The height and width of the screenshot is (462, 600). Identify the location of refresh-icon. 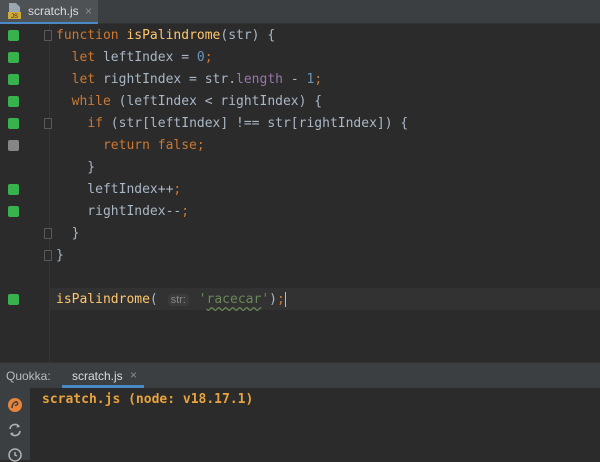
(15, 430).